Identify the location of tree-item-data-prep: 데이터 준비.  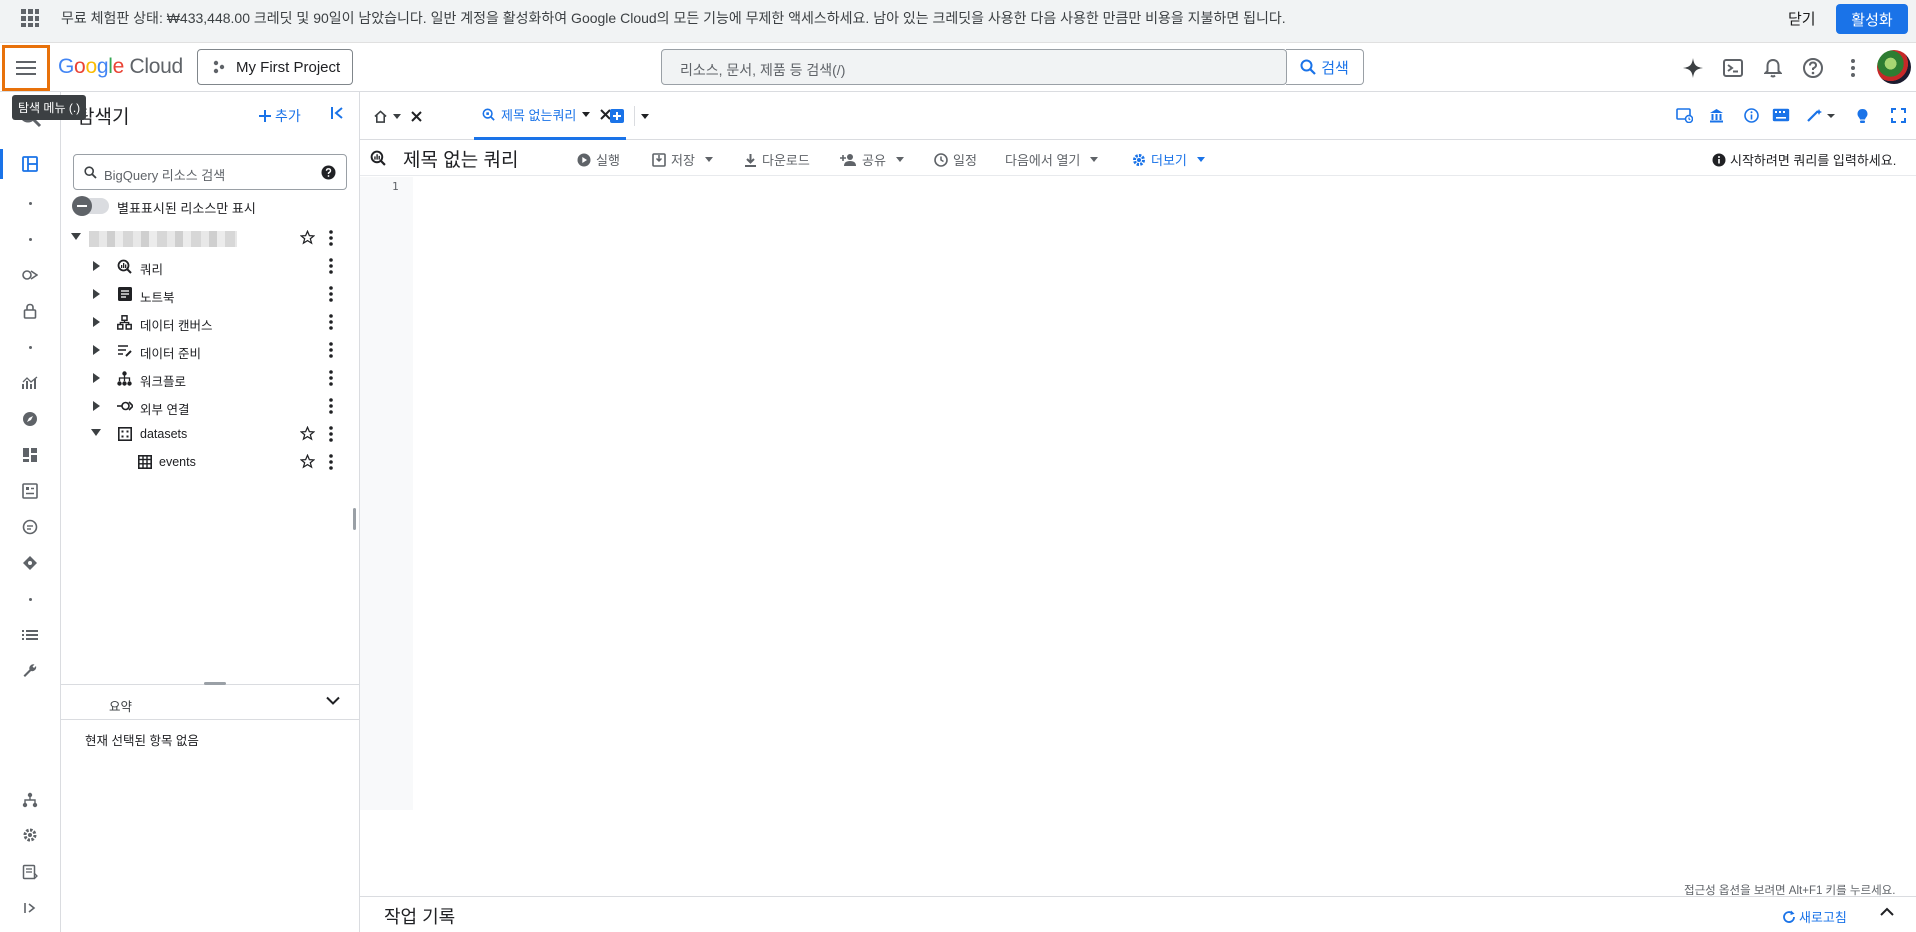
(210, 350).